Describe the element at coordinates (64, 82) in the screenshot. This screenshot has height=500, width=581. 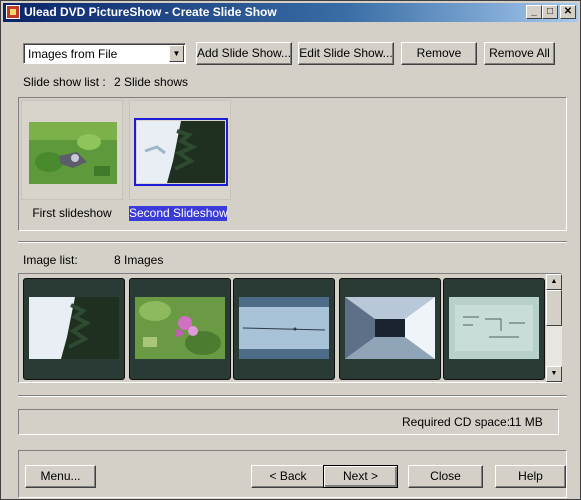
I see `slideshow-list-label: Slide show list :` at that location.